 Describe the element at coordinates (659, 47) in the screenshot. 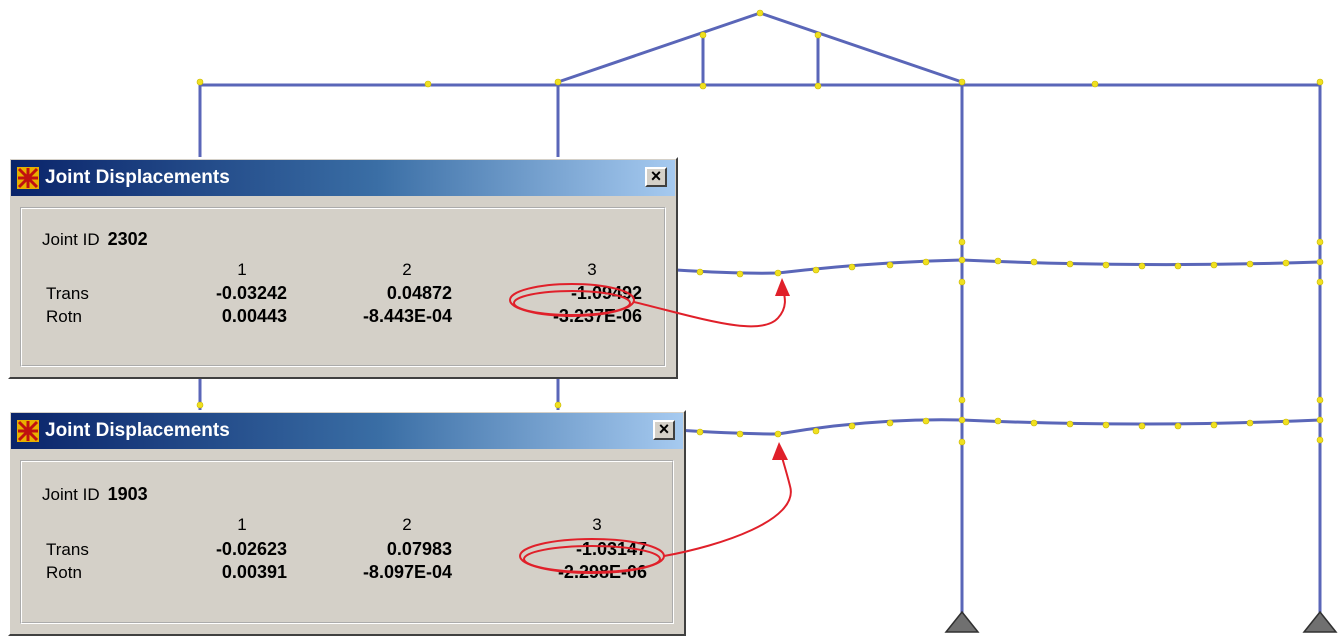

I see `truss-left-rafter` at that location.